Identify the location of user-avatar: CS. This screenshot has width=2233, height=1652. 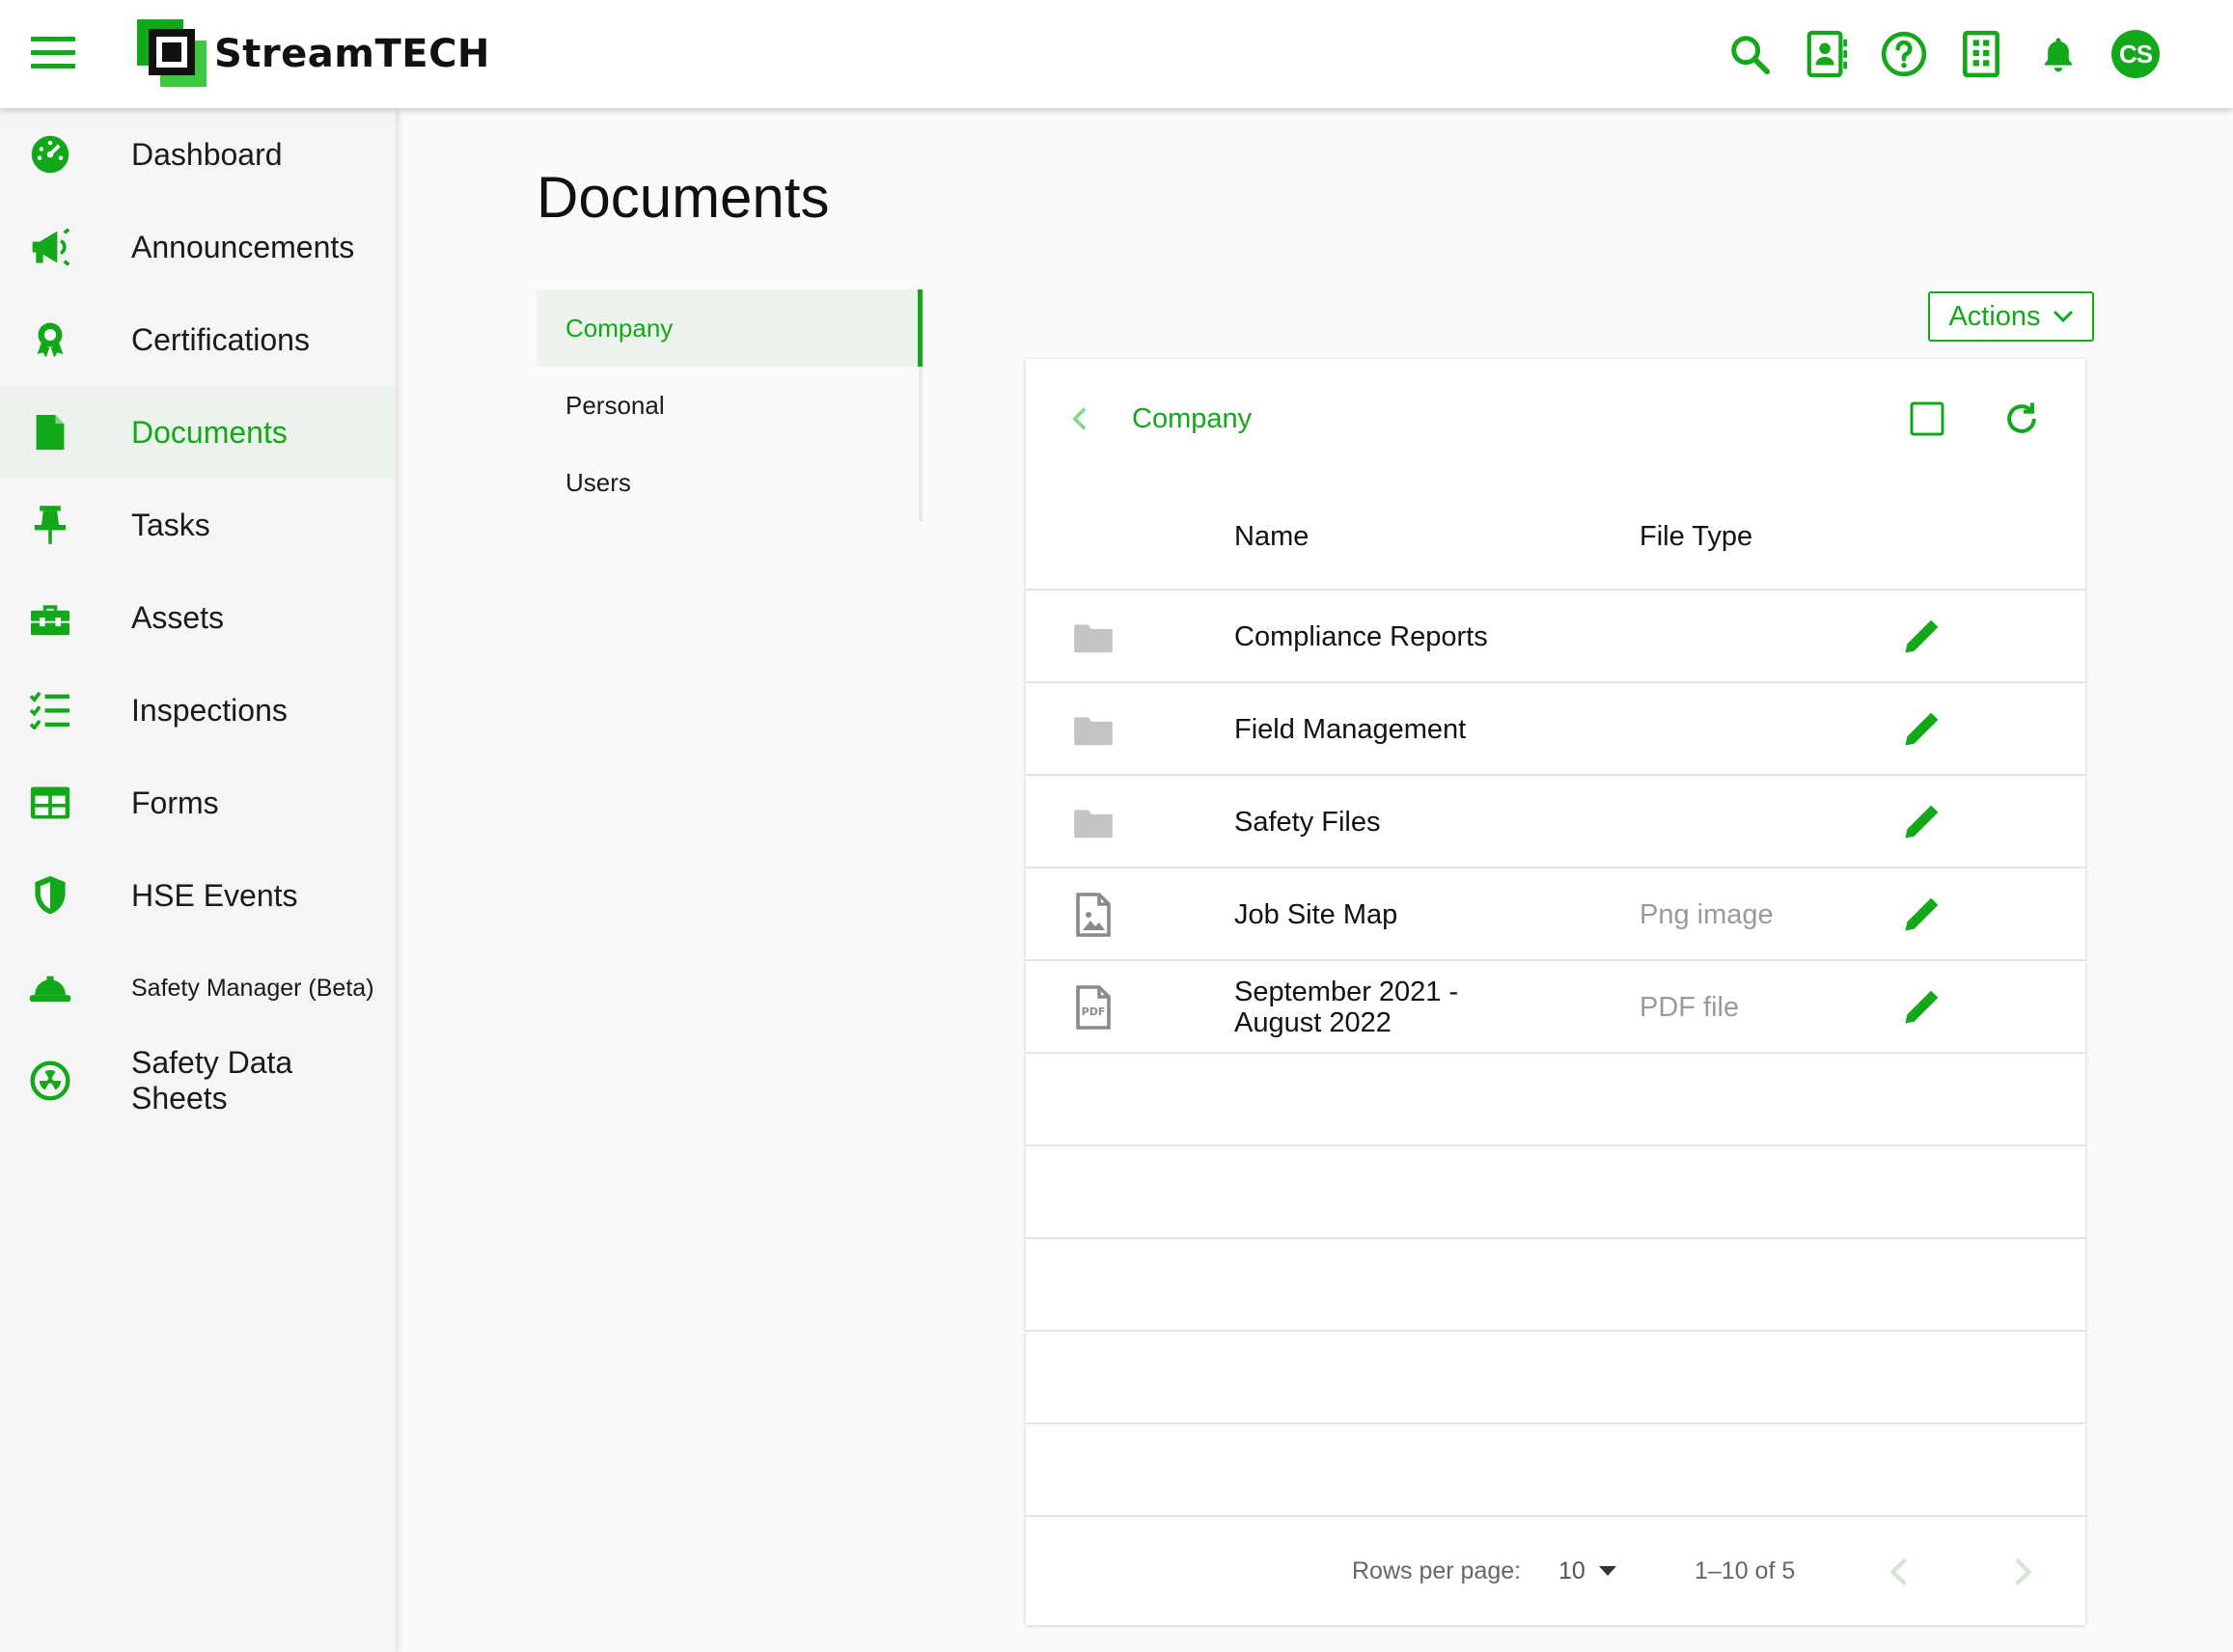
(2135, 54).